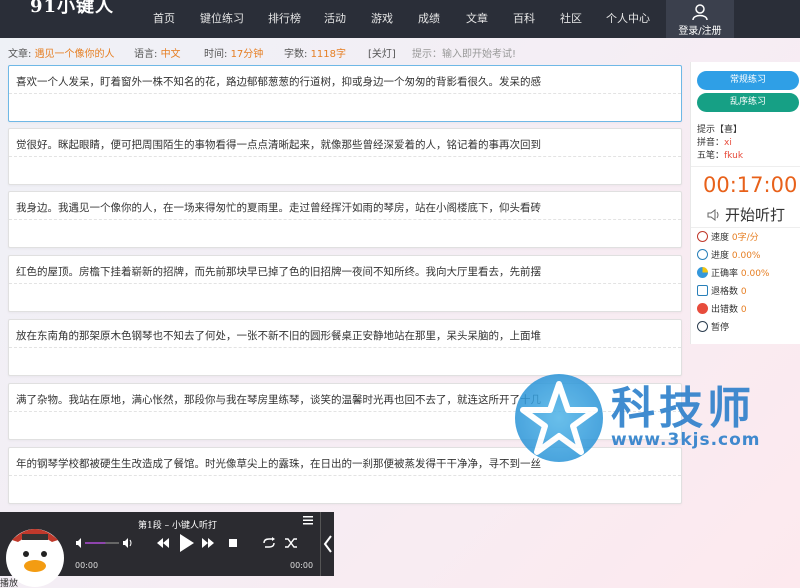 Image resolution: width=800 pixels, height=588 pixels. What do you see at coordinates (208, 543) in the screenshot?
I see `next-icon` at bounding box center [208, 543].